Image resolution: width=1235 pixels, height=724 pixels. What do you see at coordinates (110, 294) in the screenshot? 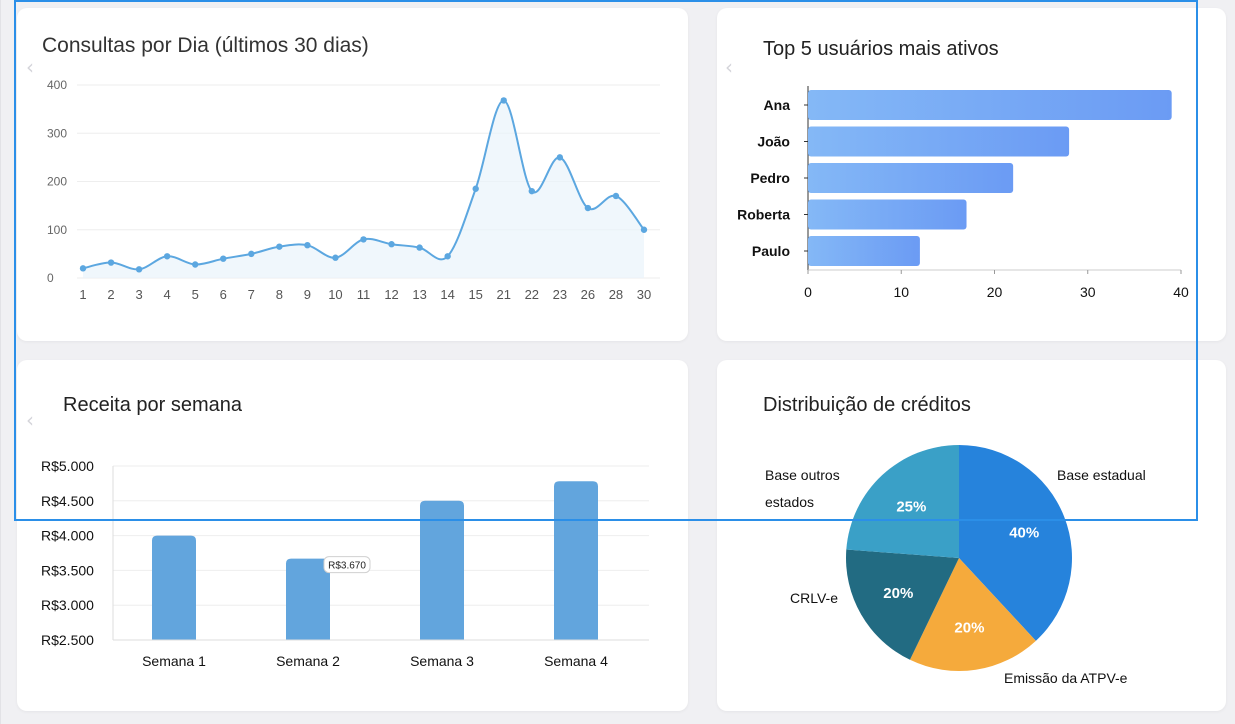
I see `x-tick-label: 2` at bounding box center [110, 294].